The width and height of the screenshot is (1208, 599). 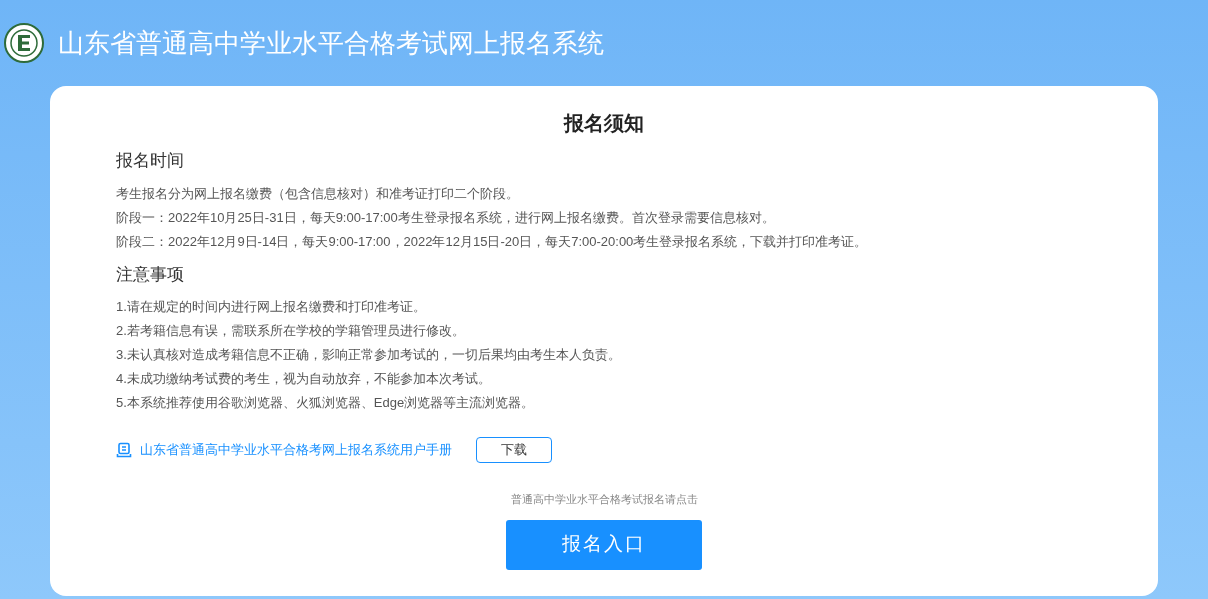 I want to click on site-title: 山东省普通高中学业水平合格考试网上报名系统, so click(x=331, y=43).